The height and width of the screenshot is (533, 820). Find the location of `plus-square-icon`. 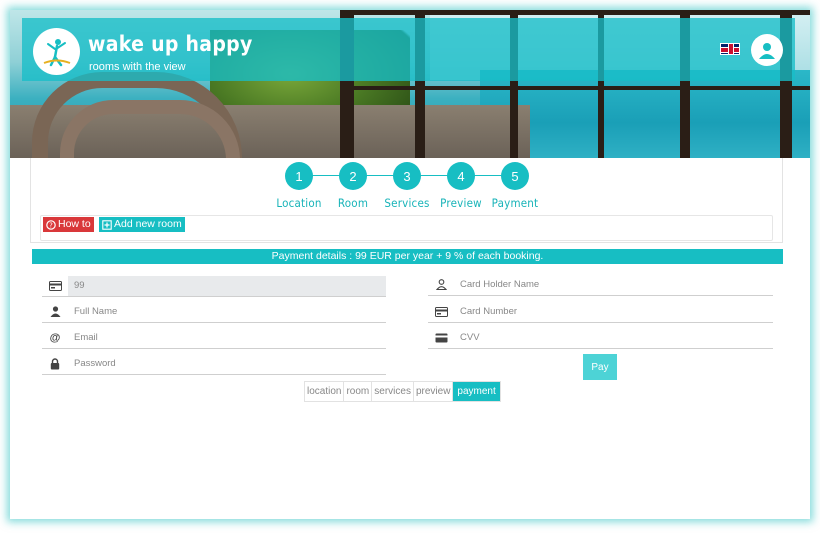

plus-square-icon is located at coordinates (107, 224).